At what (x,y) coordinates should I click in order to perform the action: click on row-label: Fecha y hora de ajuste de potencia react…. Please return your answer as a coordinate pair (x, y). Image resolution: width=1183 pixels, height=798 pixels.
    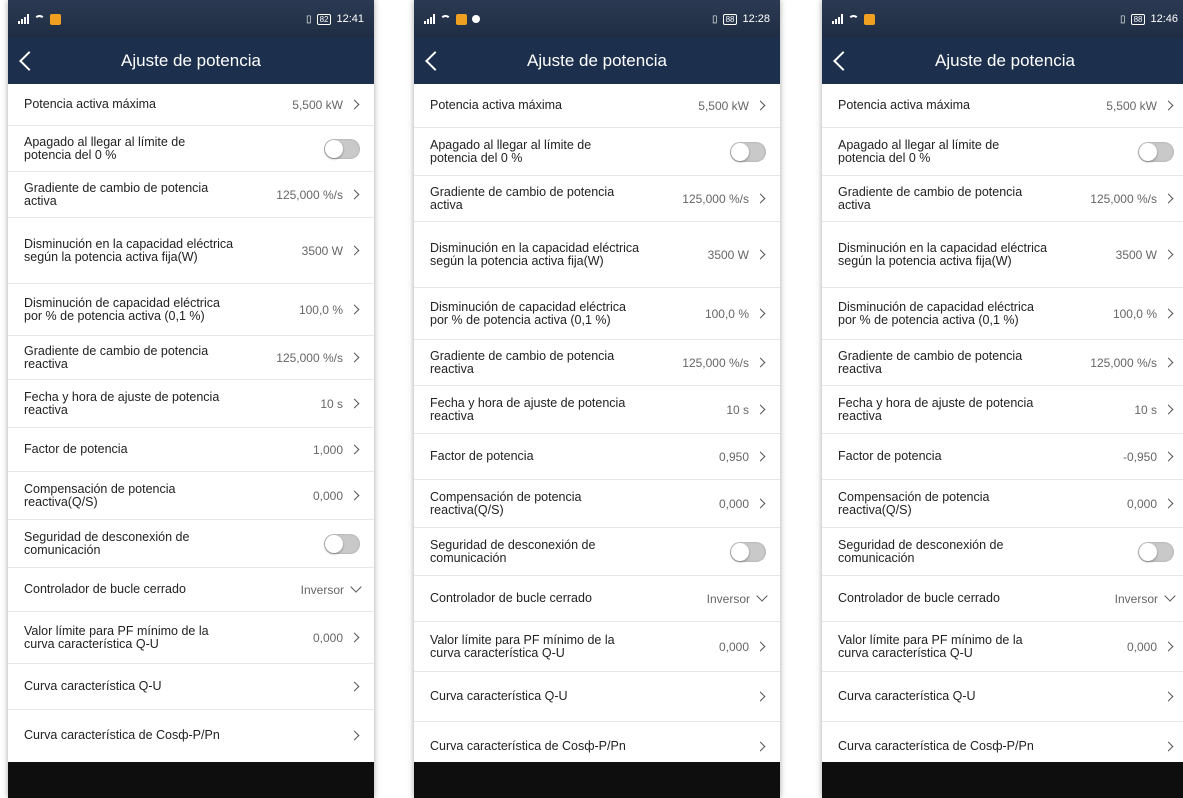
    Looking at the image, I should click on (936, 409).